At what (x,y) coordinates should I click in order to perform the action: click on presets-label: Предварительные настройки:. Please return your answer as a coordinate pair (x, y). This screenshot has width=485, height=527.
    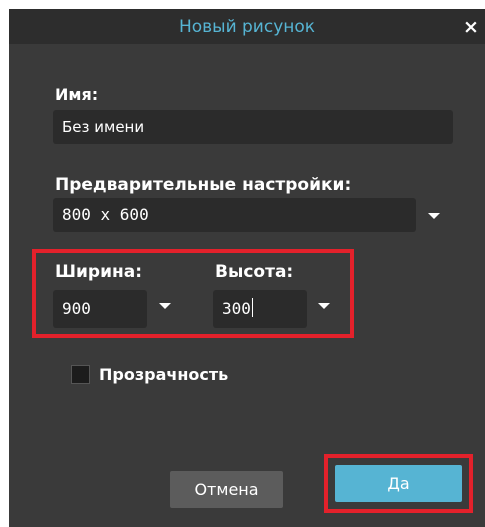
    Looking at the image, I should click on (203, 185).